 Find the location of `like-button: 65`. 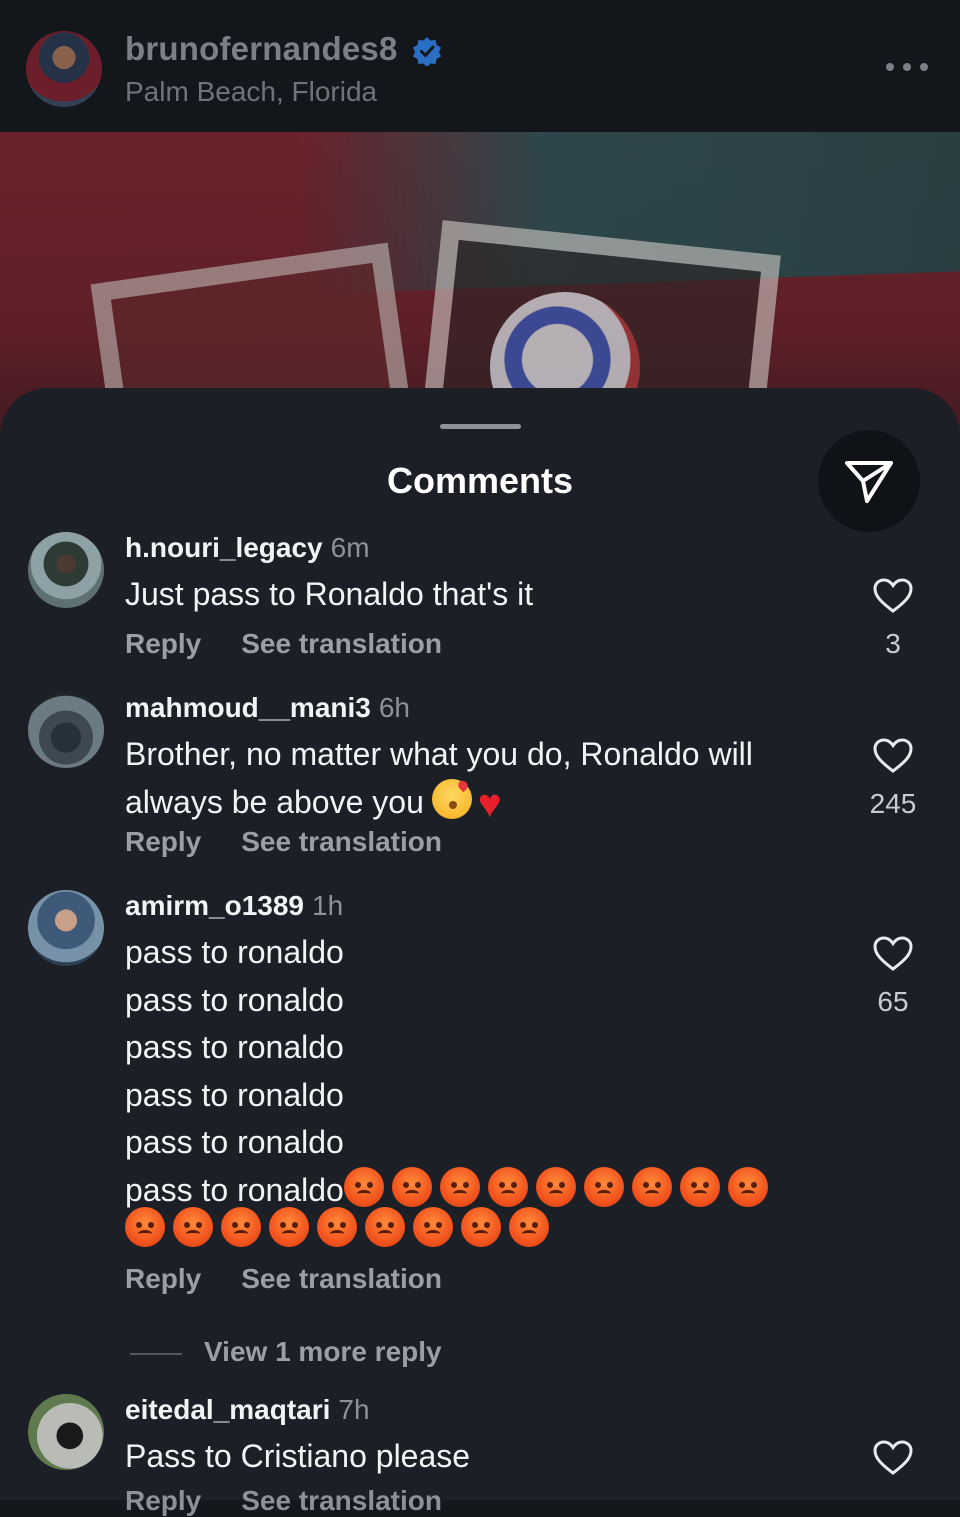

like-button: 65 is located at coordinates (893, 977).